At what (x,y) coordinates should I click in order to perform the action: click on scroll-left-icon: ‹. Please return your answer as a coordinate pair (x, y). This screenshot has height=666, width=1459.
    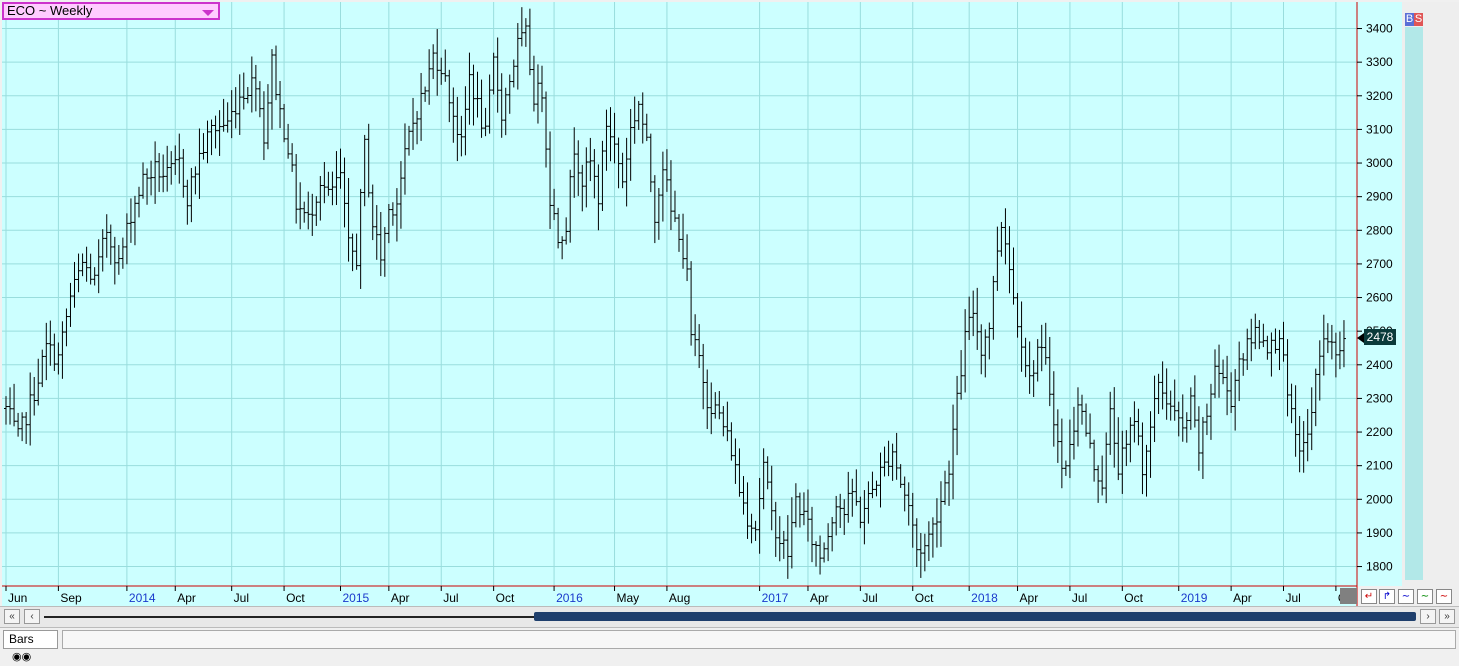
    Looking at the image, I should click on (32, 616).